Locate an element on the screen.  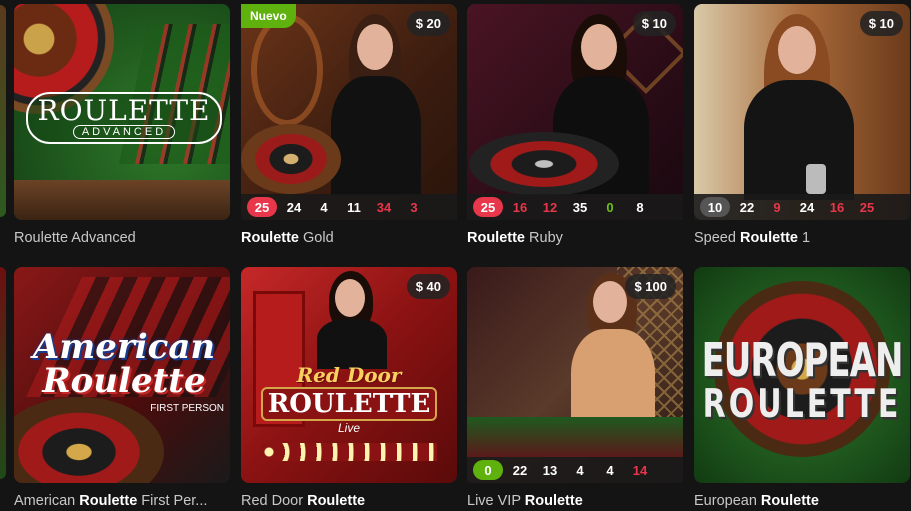
result-number: 35 is located at coordinates (580, 207).